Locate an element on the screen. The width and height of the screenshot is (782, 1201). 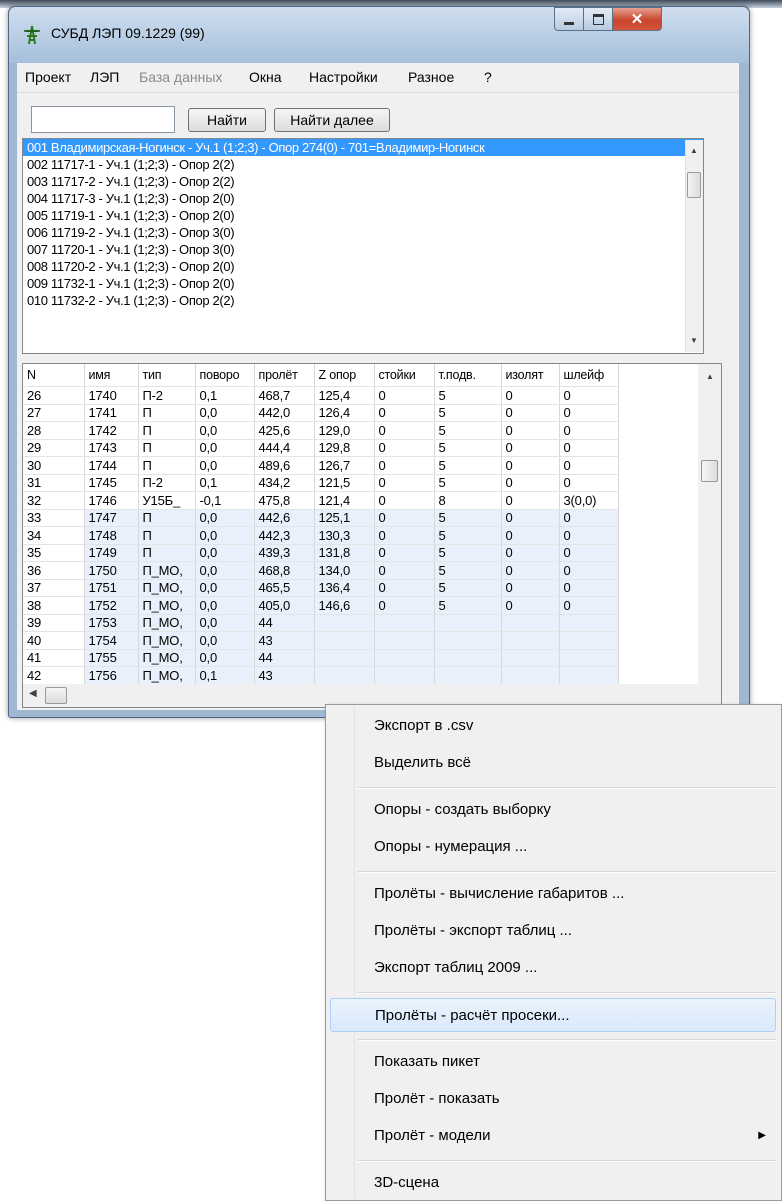
table-row: 32 1746 У15Б_ -0,1 475,8 121,4 0 8 0 3(0,0) is located at coordinates (321, 500).